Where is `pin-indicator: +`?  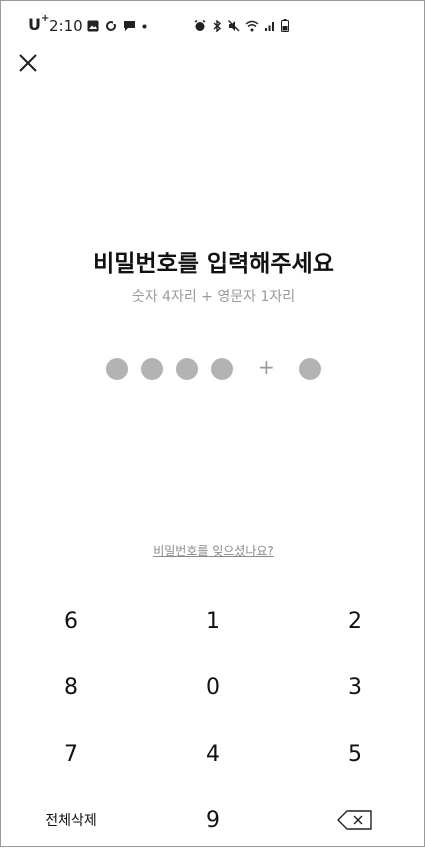 pin-indicator: + is located at coordinates (213, 368).